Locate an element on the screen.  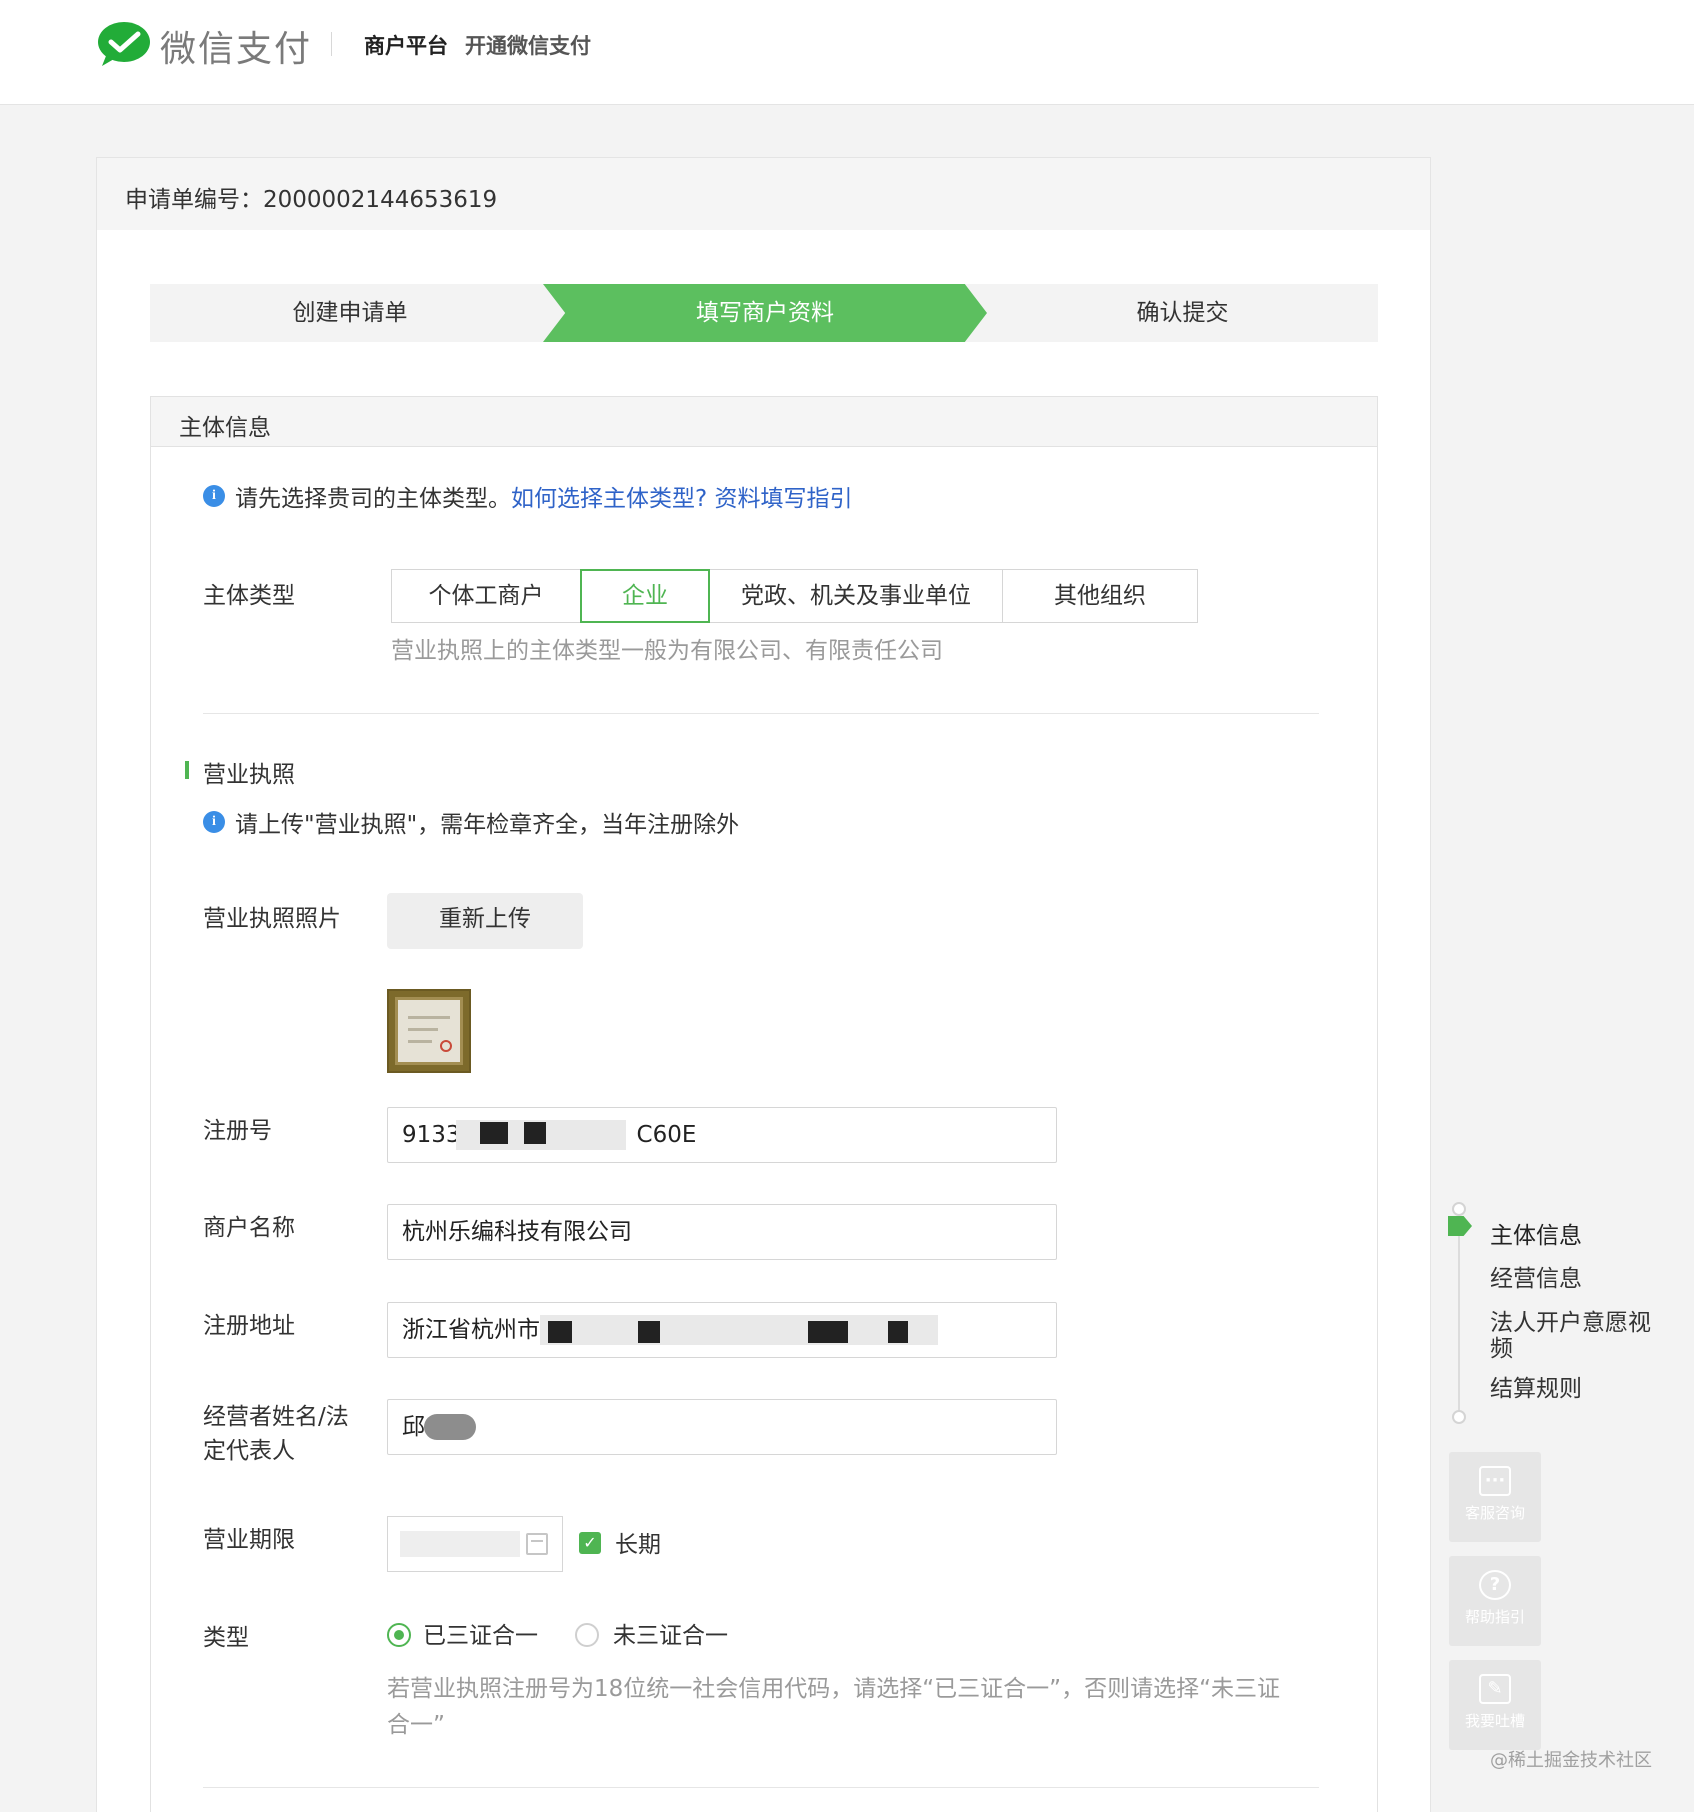
radio-three-in-one is located at coordinates (399, 1635).